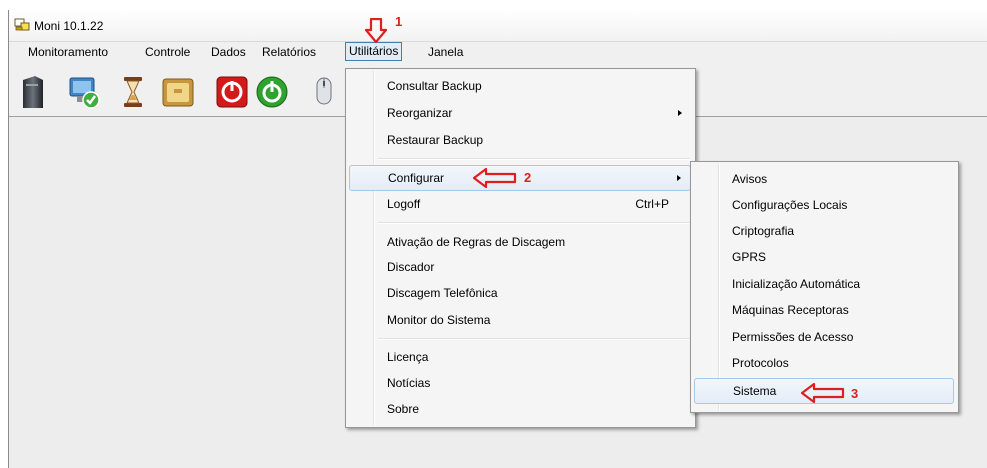  Describe the element at coordinates (520, 267) in the screenshot. I see `menu-item-discador: Discador` at that location.